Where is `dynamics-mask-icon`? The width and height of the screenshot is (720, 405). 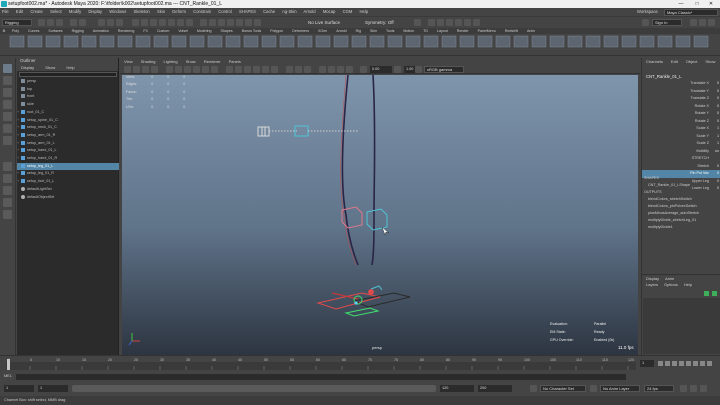
dynamics-mask-icon is located at coordinates (180, 22).